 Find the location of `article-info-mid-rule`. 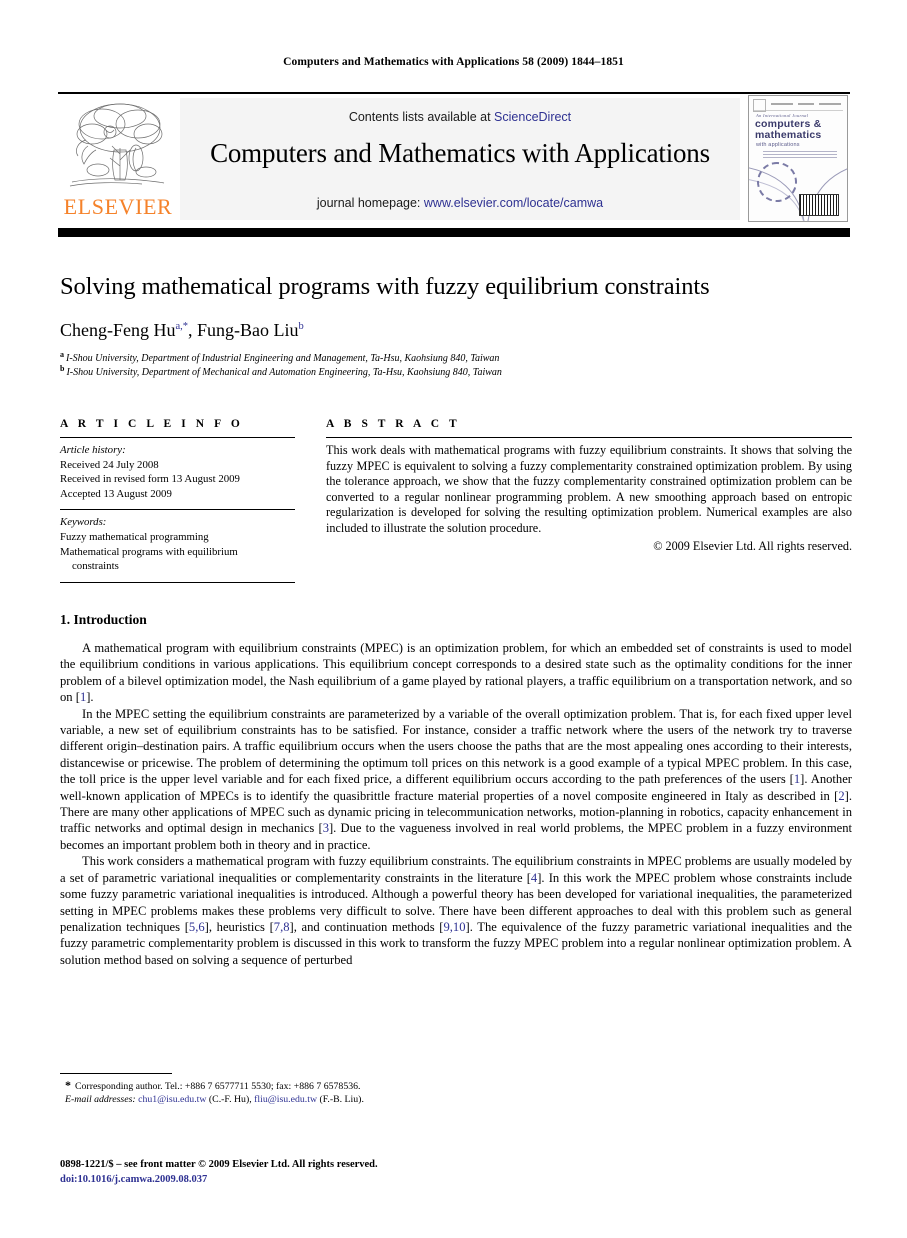

article-info-mid-rule is located at coordinates (177, 510).